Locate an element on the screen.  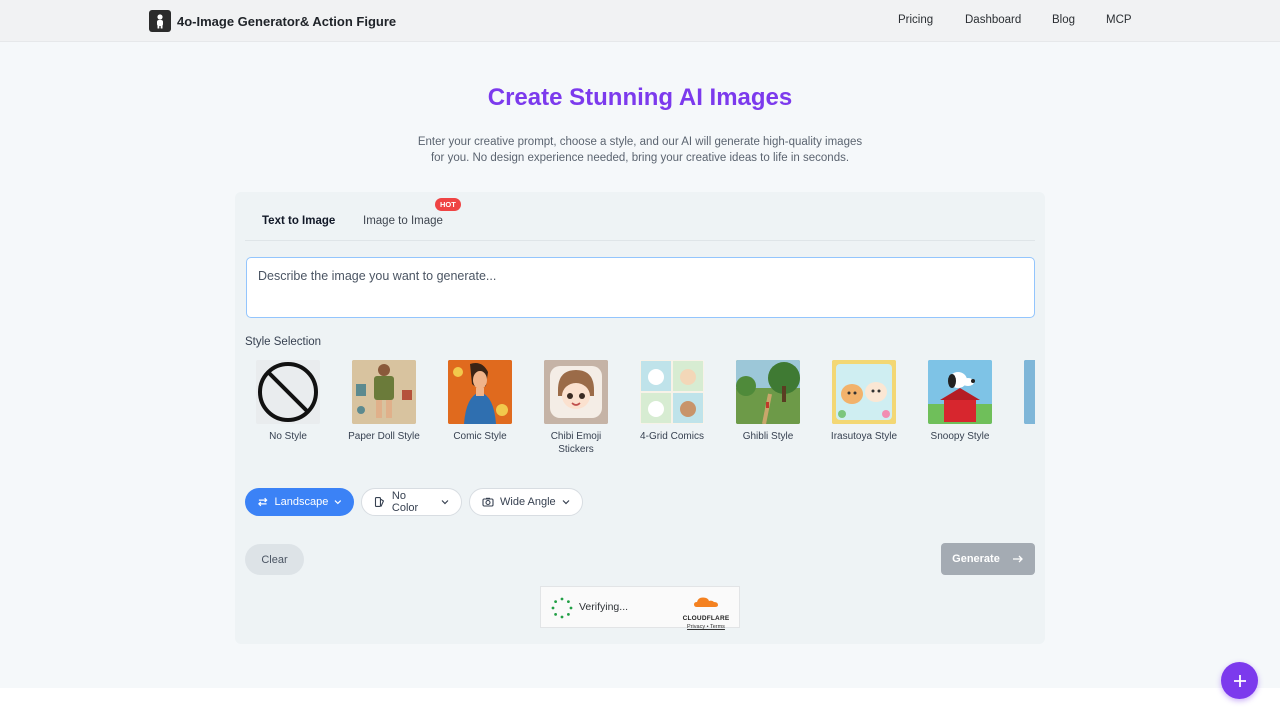
style-option-no-style: No Style is located at coordinates (288, 401).